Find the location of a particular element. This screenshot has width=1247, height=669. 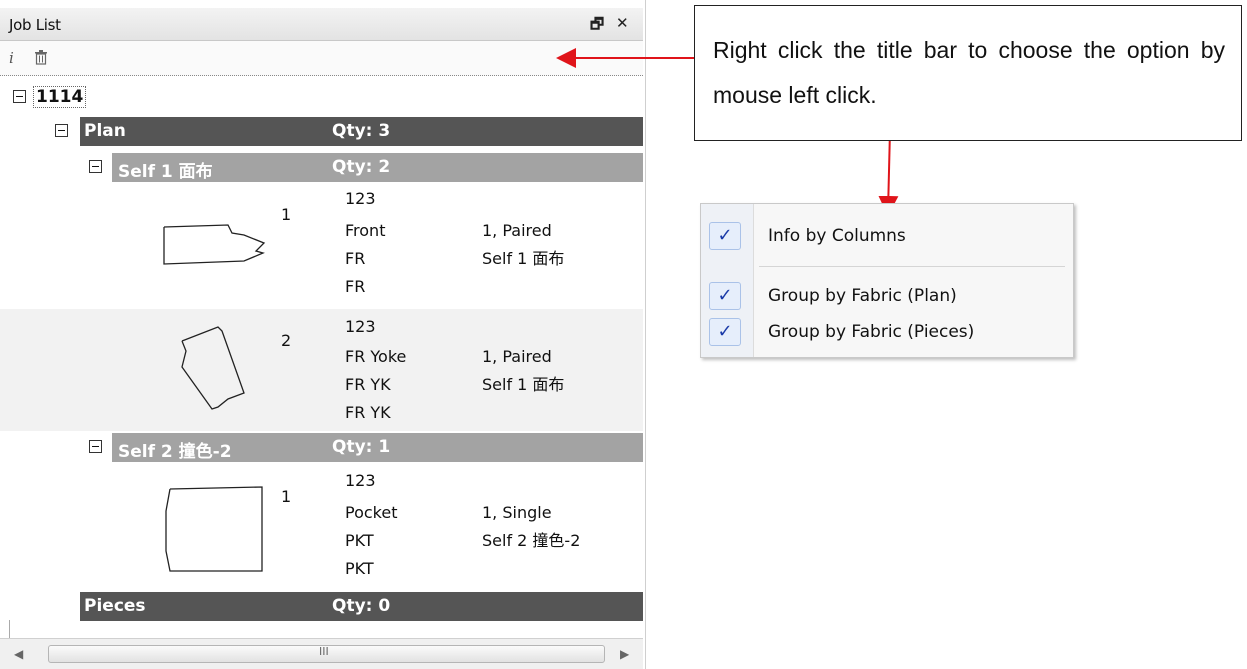

menu-item-label: Info by Columns is located at coordinates (837, 236).